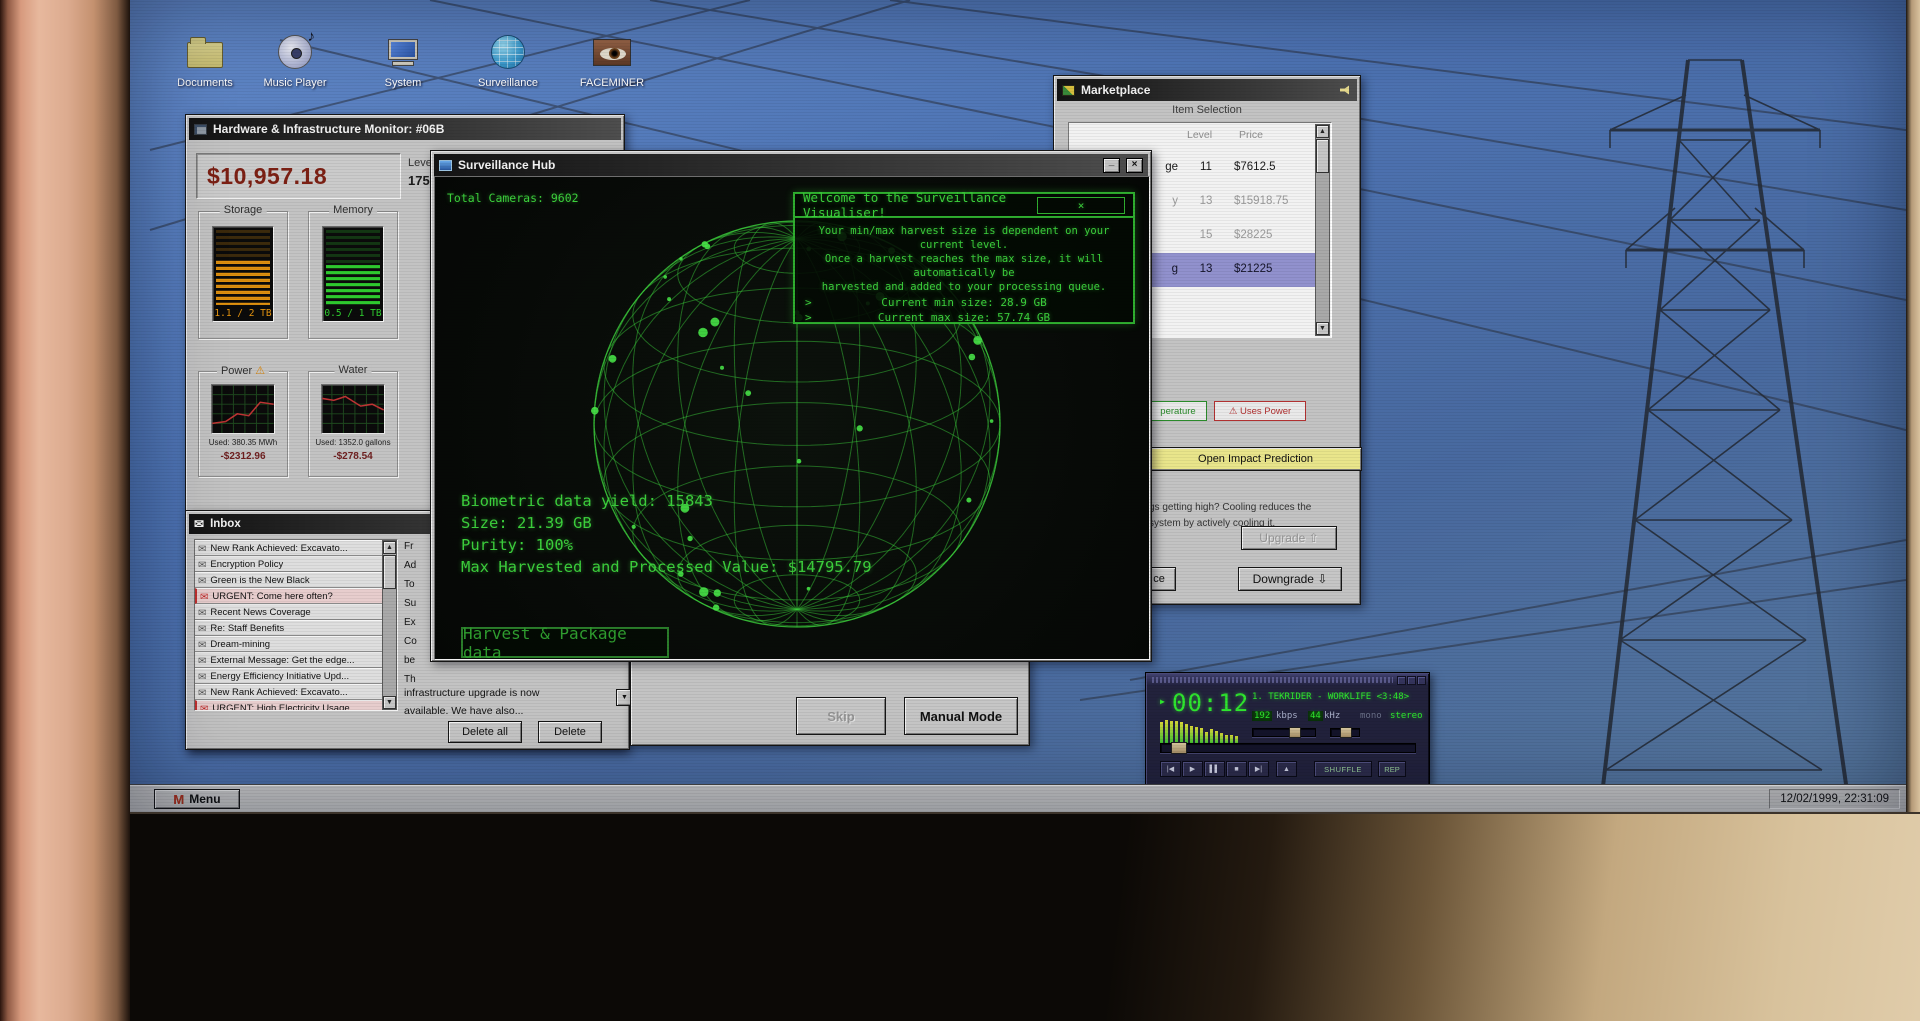 The width and height of the screenshot is (1920, 1021). I want to click on close-button, so click(1134, 165).